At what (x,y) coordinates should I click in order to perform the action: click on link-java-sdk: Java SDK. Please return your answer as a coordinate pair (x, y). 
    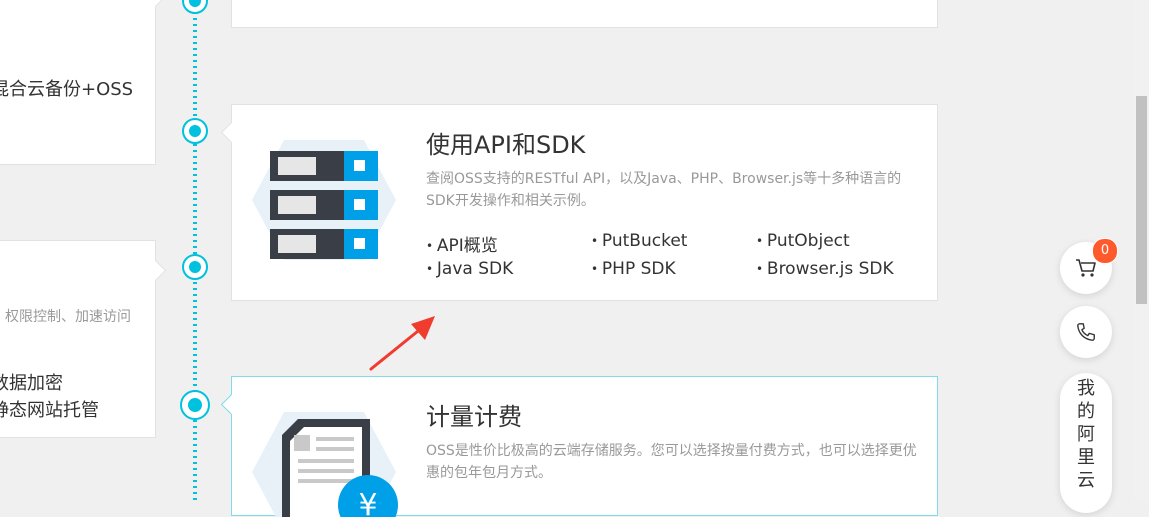
    Looking at the image, I should click on (469, 269).